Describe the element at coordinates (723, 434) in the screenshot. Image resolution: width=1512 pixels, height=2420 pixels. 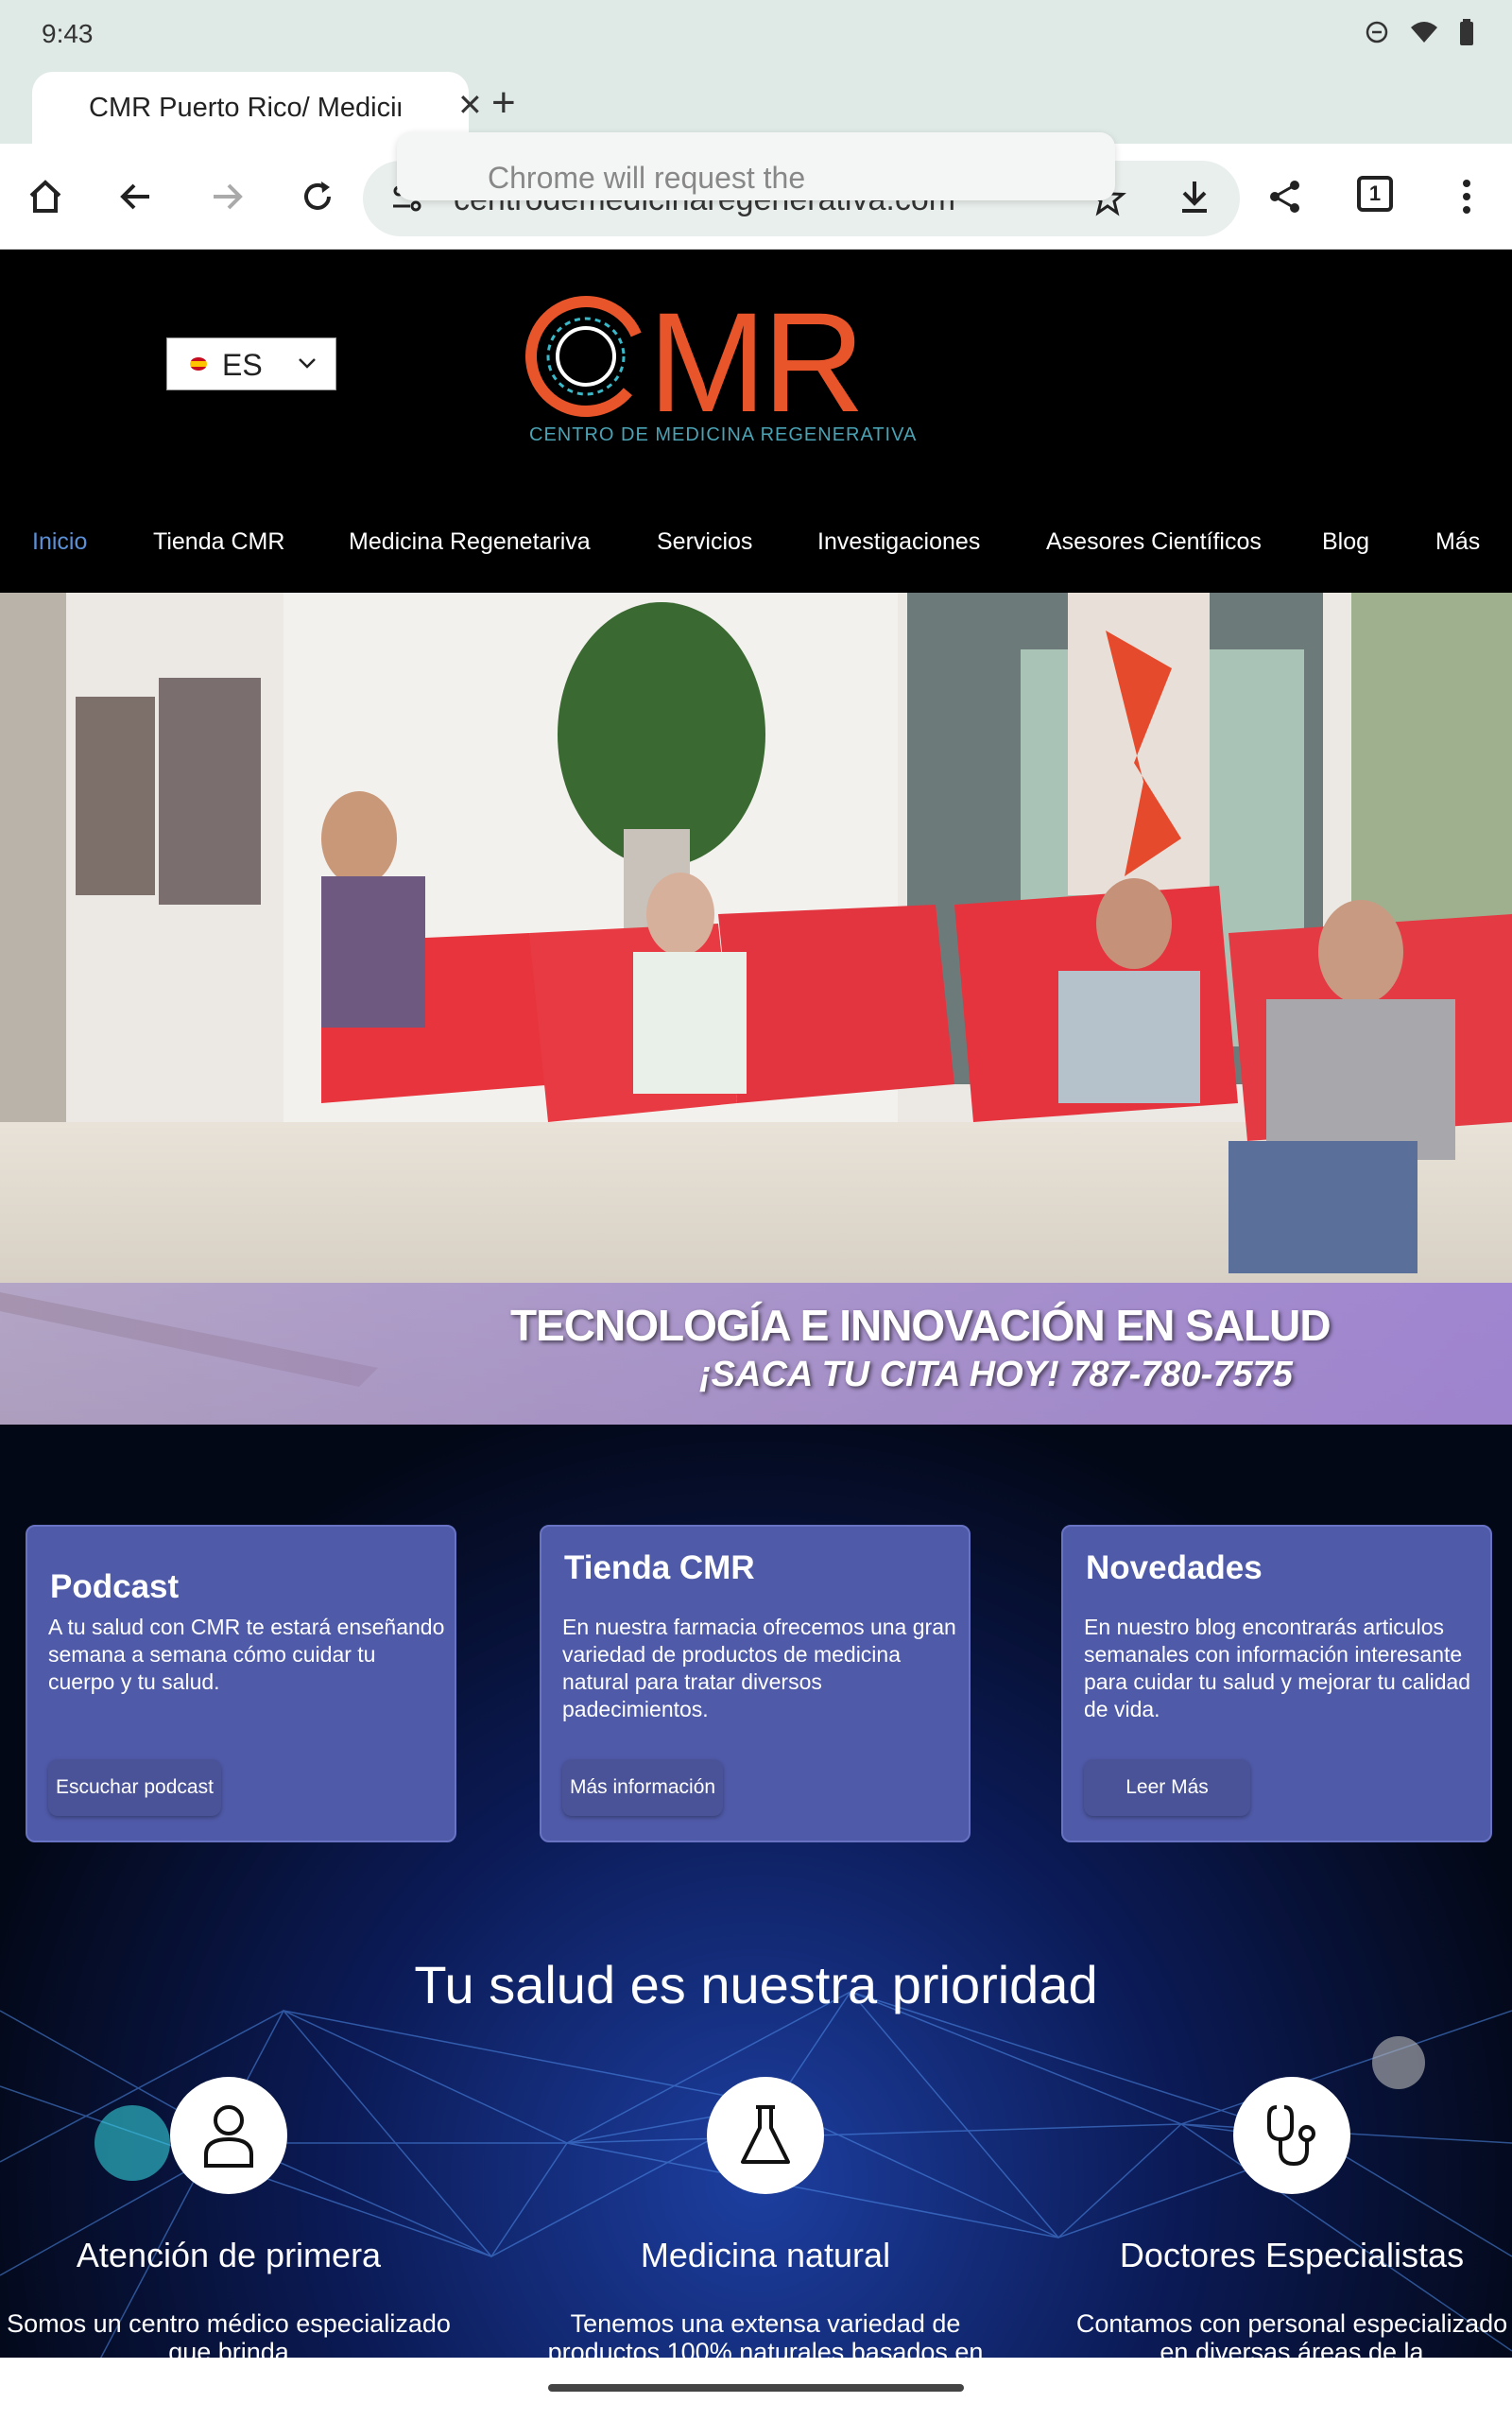
I see `logo-subtitle: CENTRO DE MEDICINA REGENERATIVA` at that location.